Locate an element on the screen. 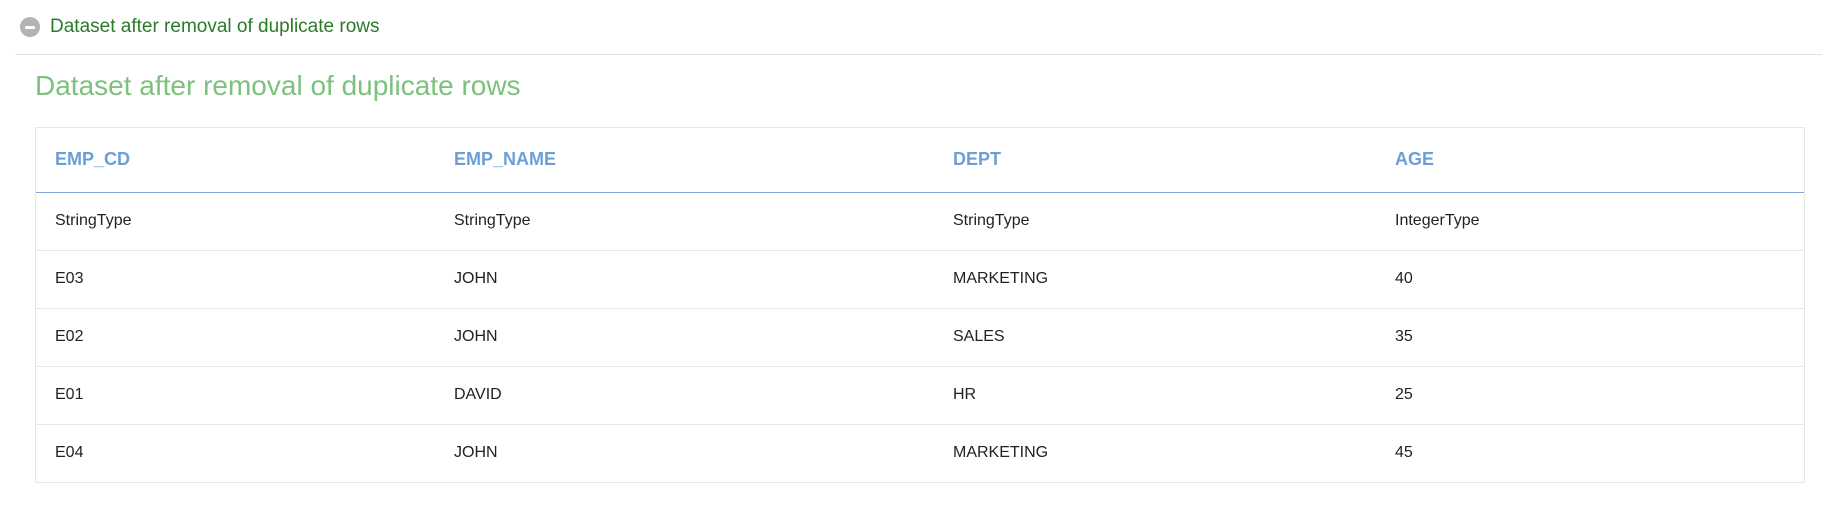 The width and height of the screenshot is (1822, 528). panel-title: Dataset after removal of duplicate rows is located at coordinates (278, 85).